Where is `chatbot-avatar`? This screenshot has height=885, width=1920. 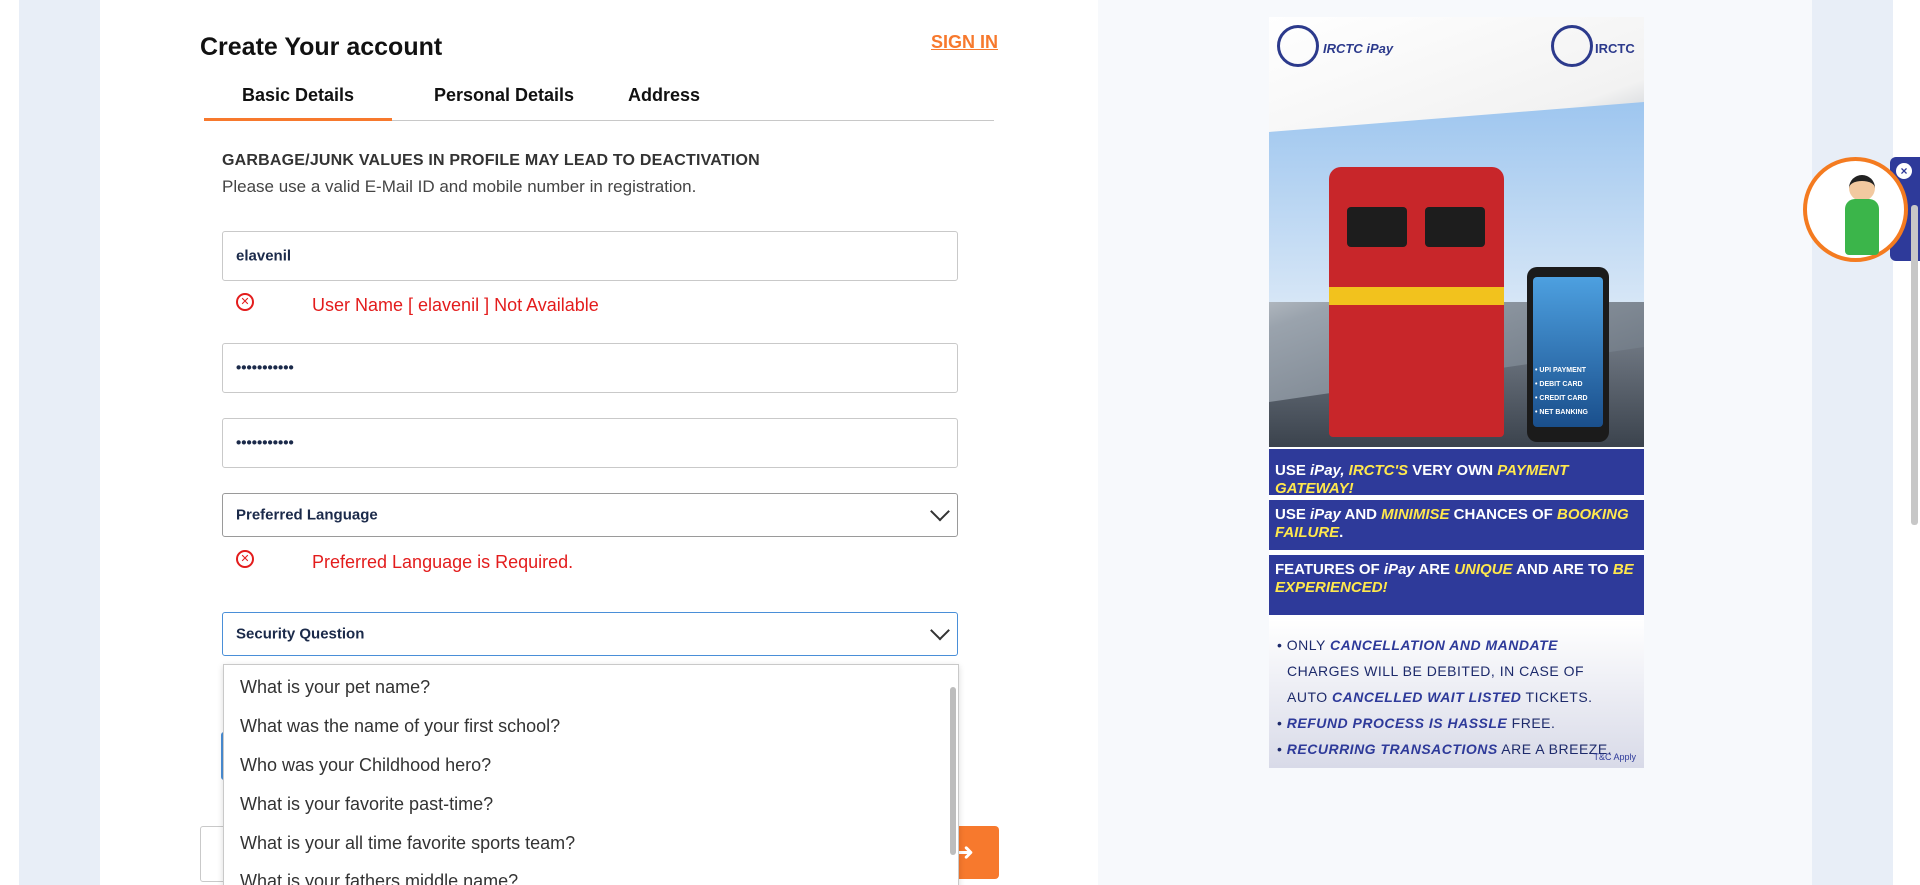 chatbot-avatar is located at coordinates (1855, 209).